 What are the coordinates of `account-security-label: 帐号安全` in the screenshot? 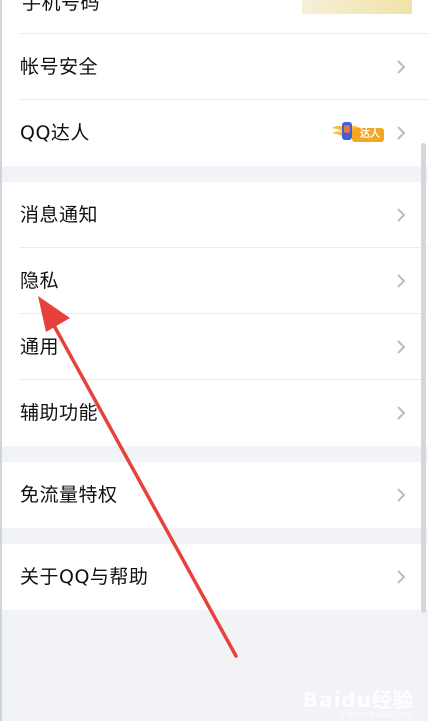 It's located at (59, 66).